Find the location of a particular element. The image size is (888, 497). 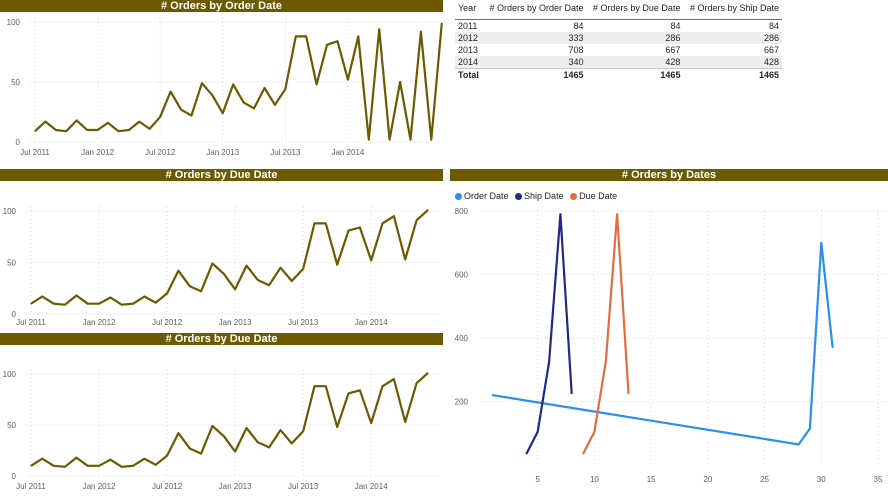

legend-item: Due Date is located at coordinates (593, 196).